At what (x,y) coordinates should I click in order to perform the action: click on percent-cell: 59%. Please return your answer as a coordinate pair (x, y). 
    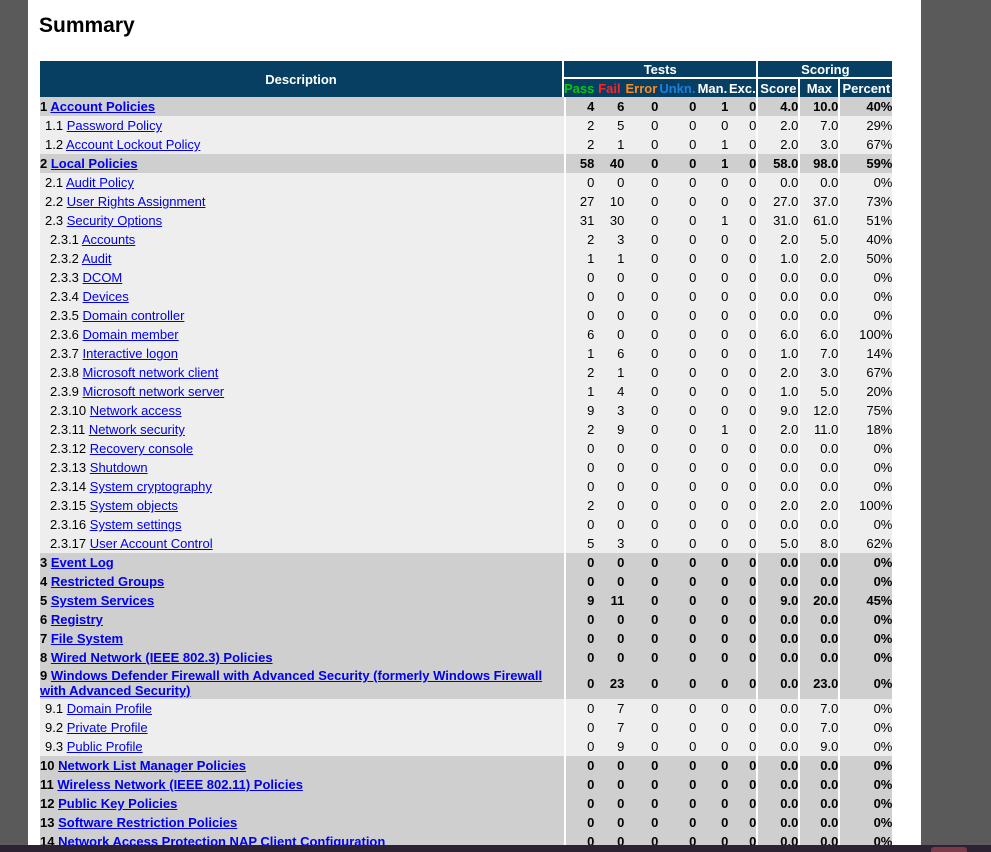
    Looking at the image, I should click on (865, 163).